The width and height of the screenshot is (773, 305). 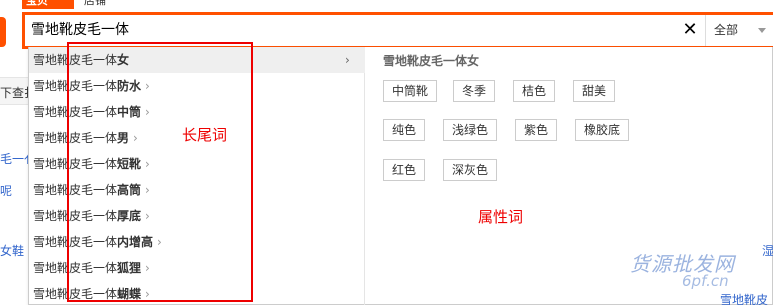 I want to click on suggestion-suffix: 女, so click(x=123, y=60).